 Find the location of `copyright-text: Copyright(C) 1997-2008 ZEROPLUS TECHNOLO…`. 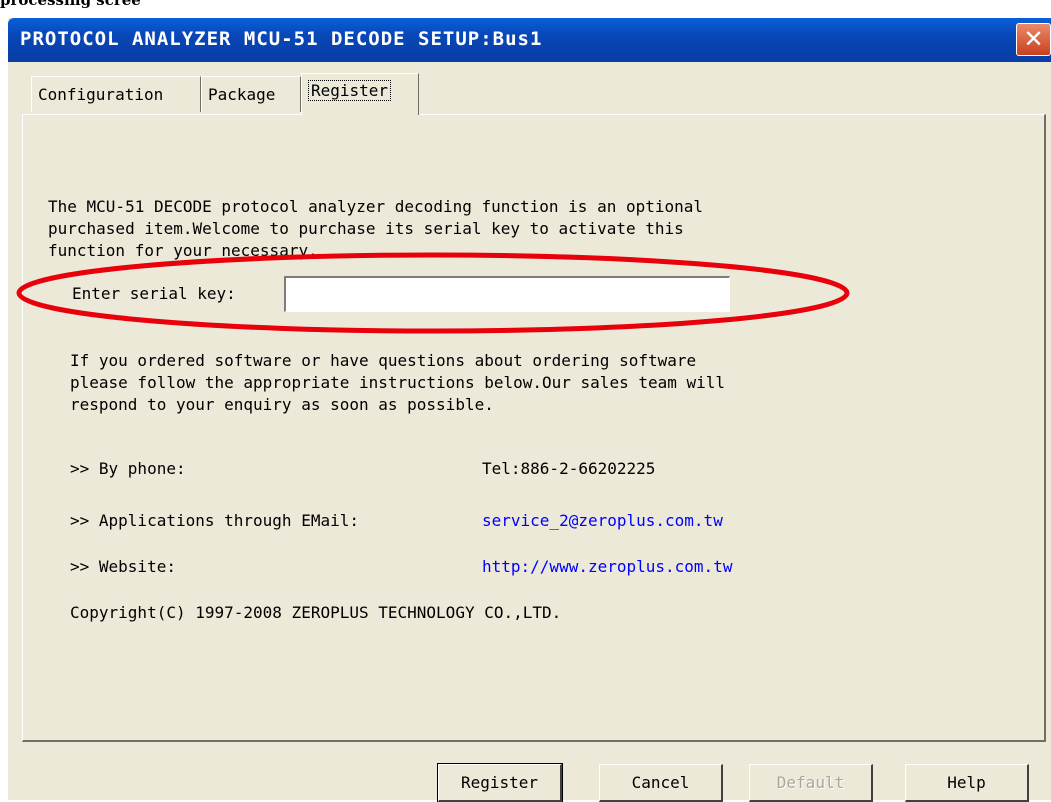

copyright-text: Copyright(C) 1997-2008 ZEROPLUS TECHNOLO… is located at coordinates (316, 612).